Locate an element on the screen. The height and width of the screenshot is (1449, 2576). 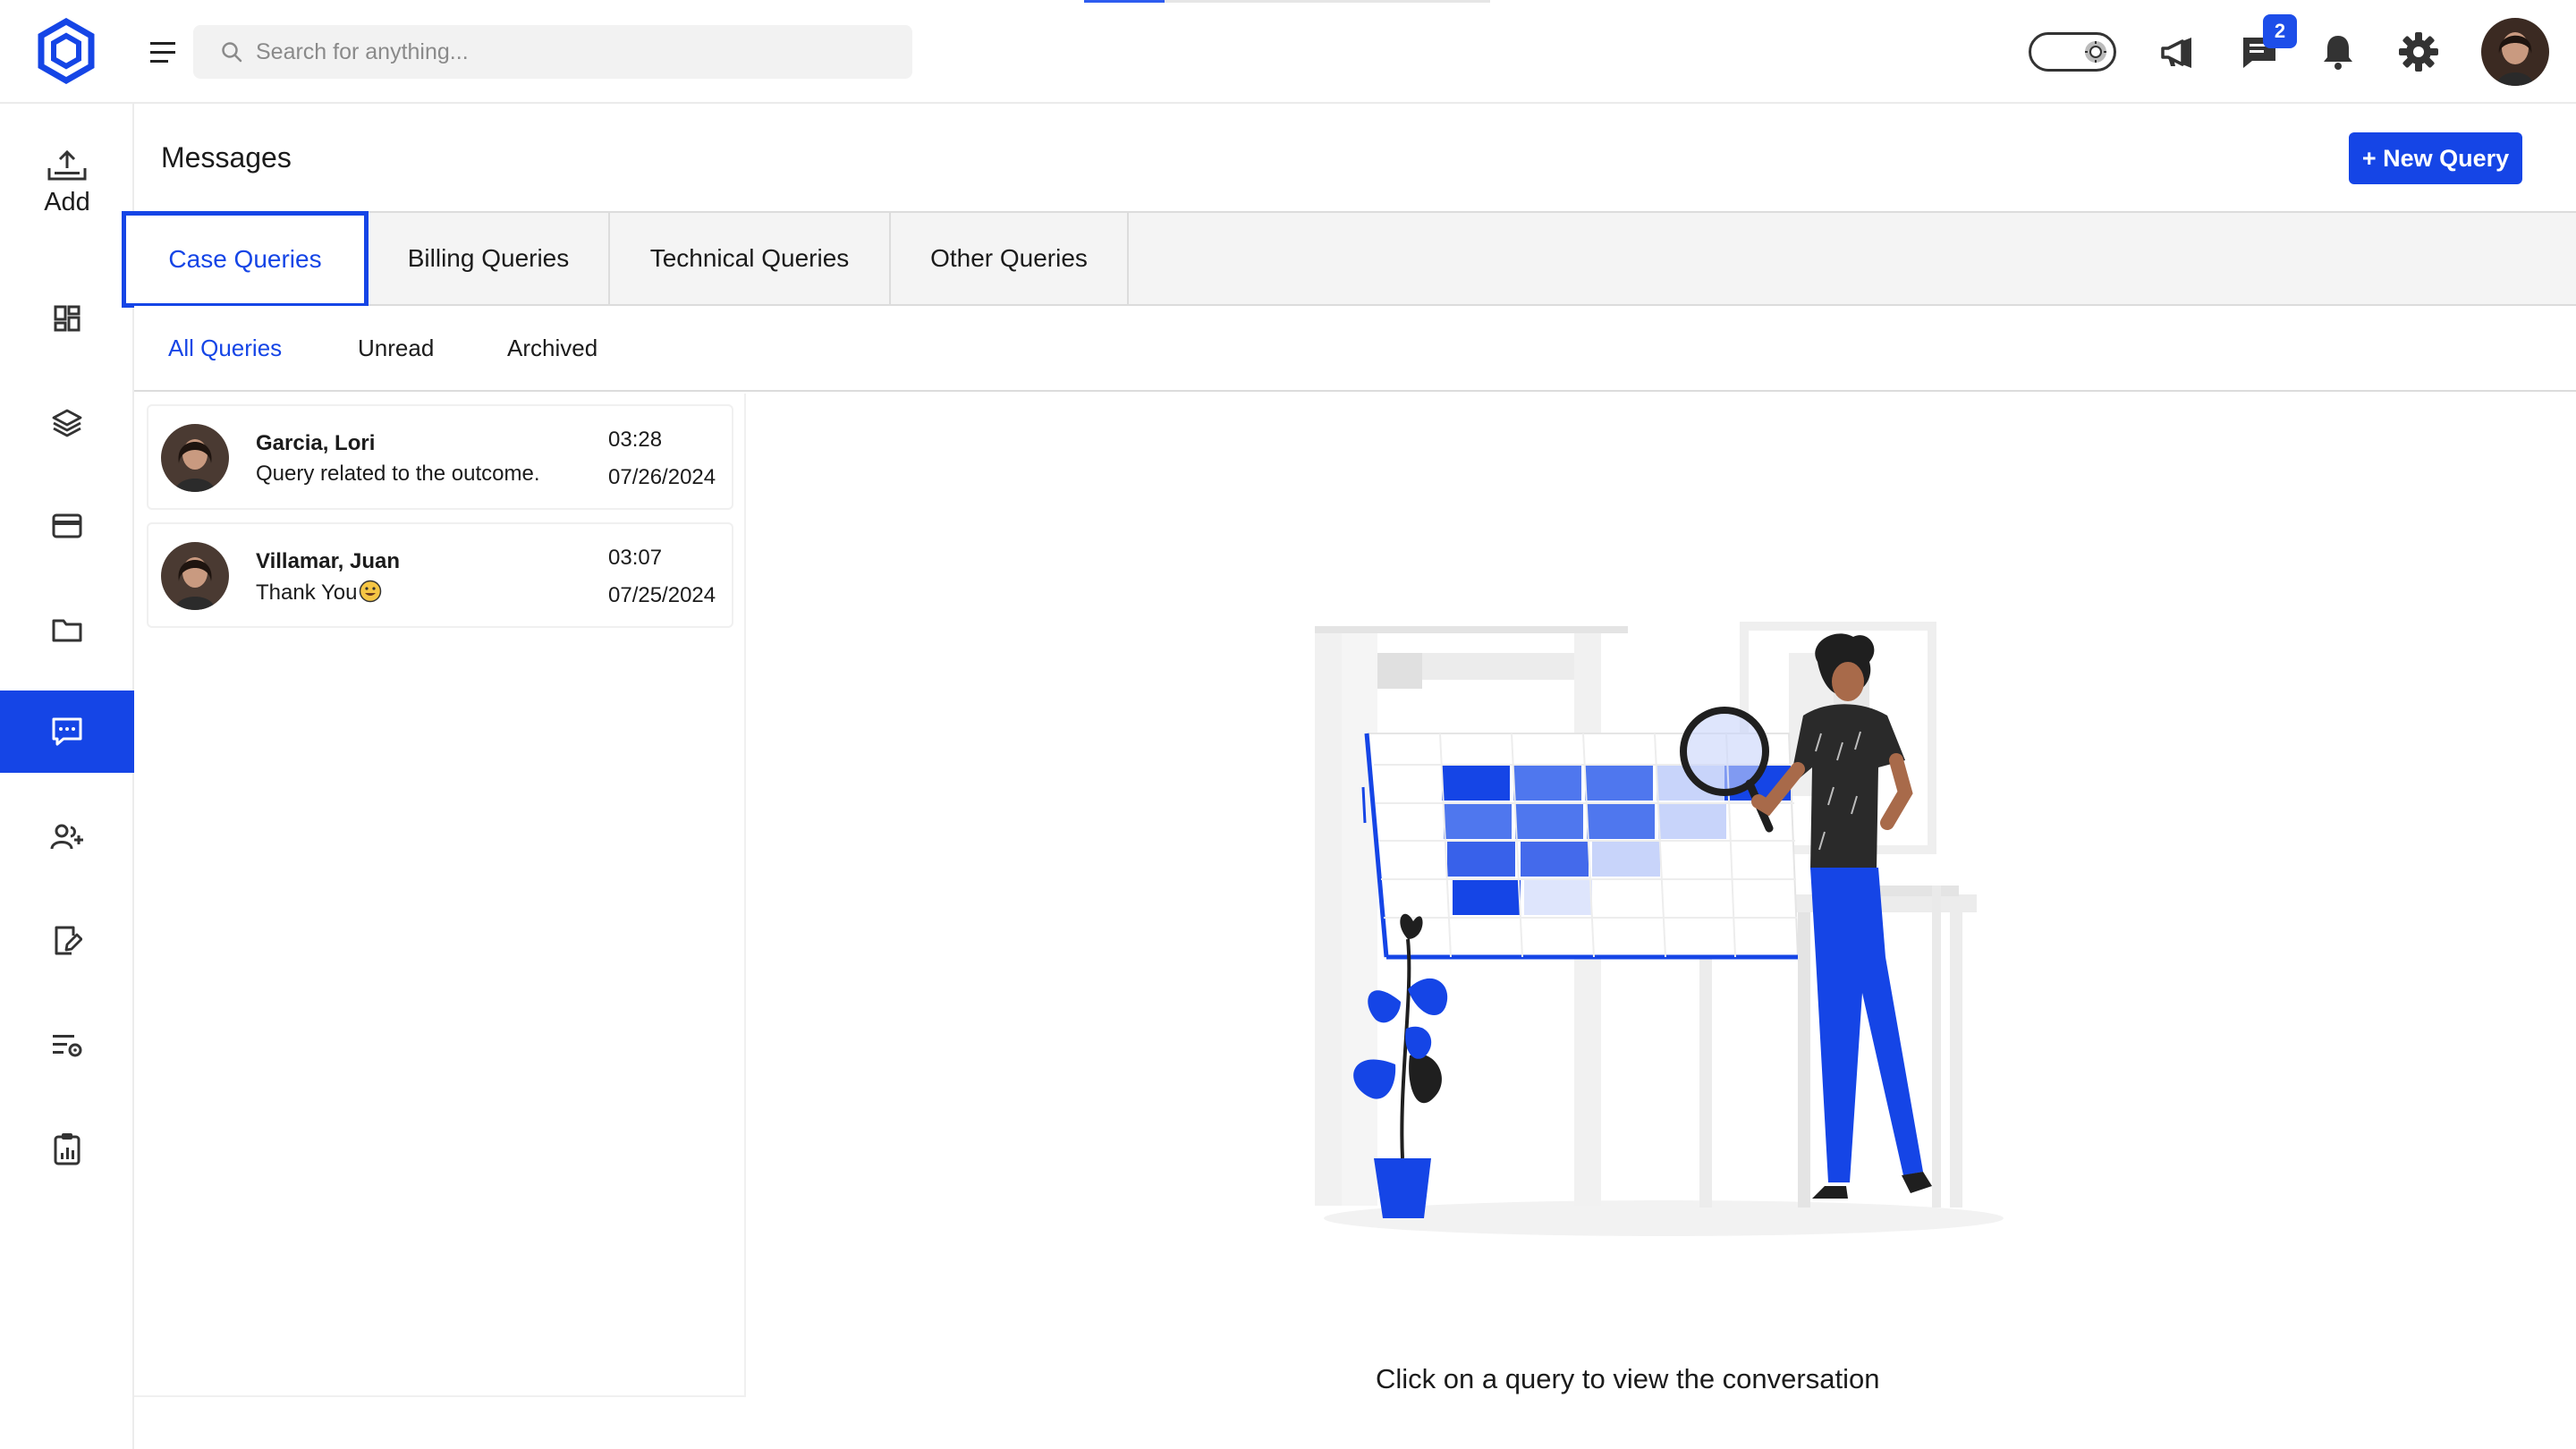
dashboard-icon is located at coordinates (67, 318).